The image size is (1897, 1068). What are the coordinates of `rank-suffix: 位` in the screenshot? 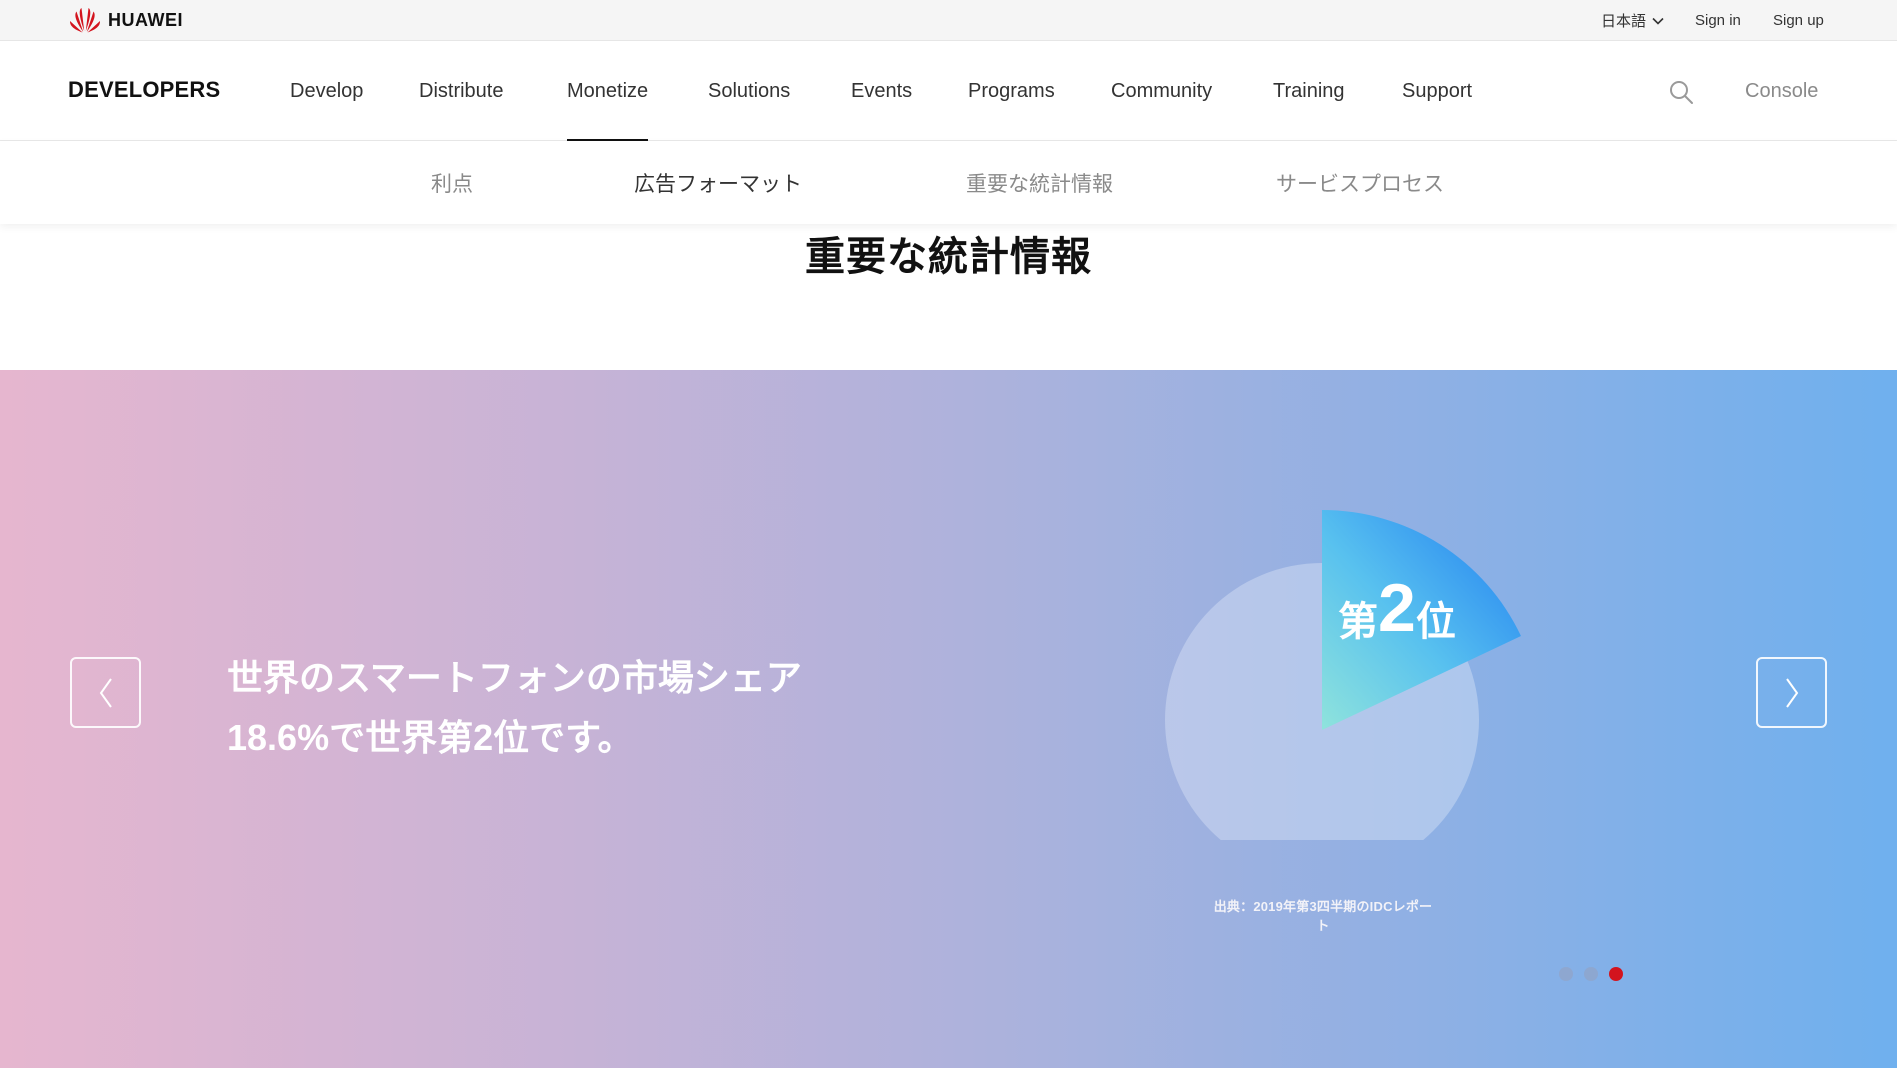 It's located at (1436, 622).